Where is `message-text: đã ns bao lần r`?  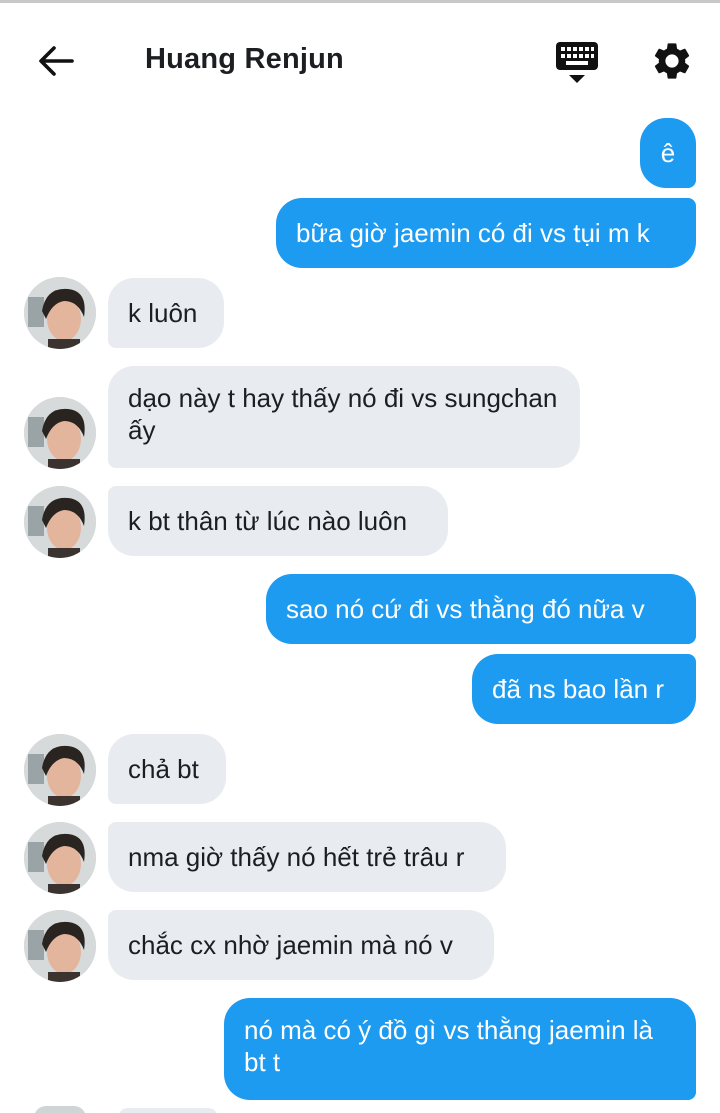 message-text: đã ns bao lần r is located at coordinates (578, 689).